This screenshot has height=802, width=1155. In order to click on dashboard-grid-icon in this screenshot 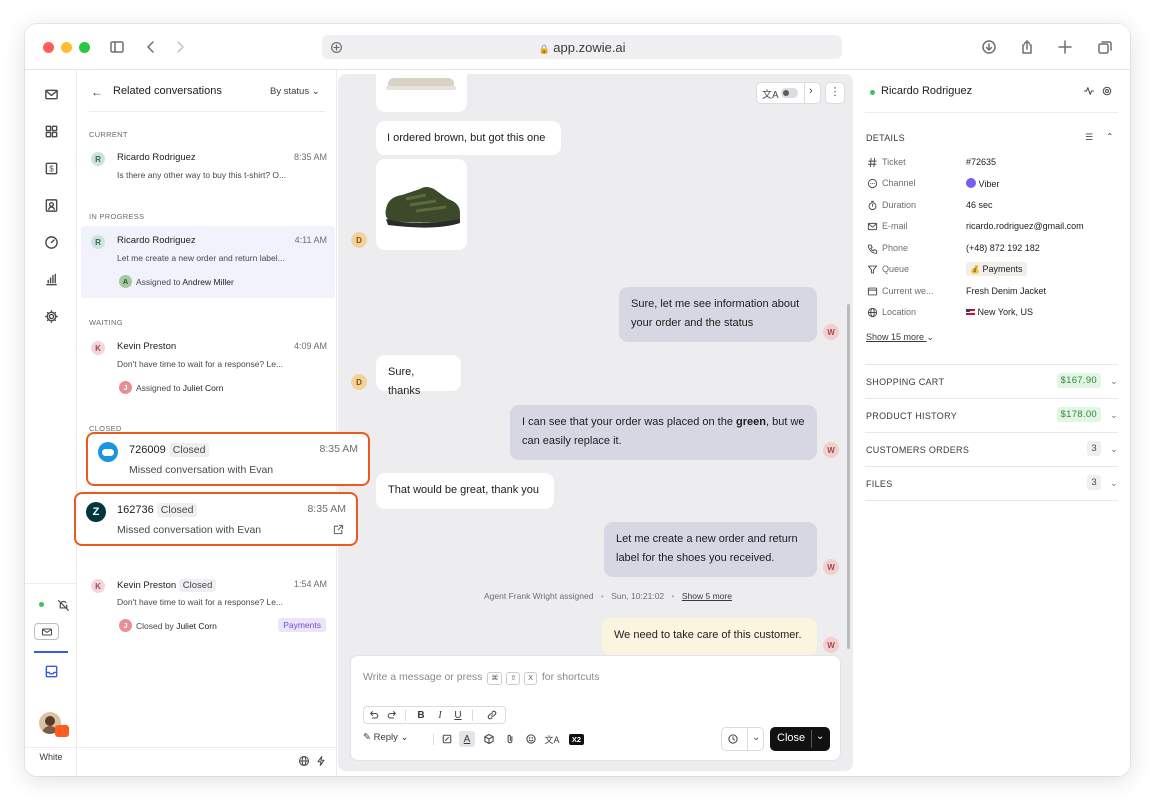, I will do `click(51, 131)`.